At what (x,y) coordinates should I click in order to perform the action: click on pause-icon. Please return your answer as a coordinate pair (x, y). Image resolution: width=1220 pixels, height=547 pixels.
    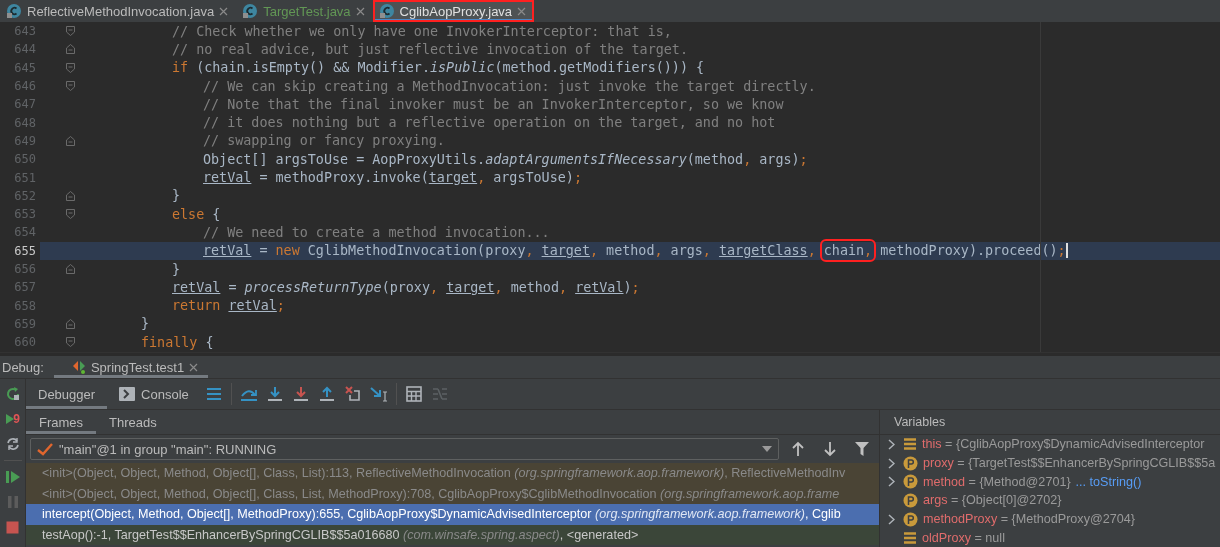
    Looking at the image, I should click on (12, 502).